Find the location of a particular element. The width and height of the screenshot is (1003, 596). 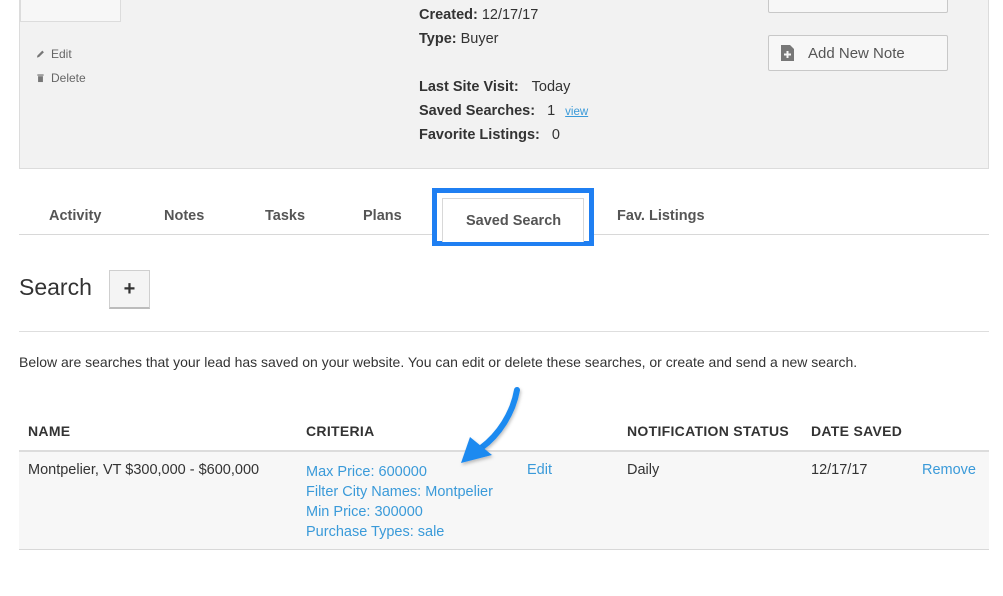

created-label: Created: is located at coordinates (448, 15).